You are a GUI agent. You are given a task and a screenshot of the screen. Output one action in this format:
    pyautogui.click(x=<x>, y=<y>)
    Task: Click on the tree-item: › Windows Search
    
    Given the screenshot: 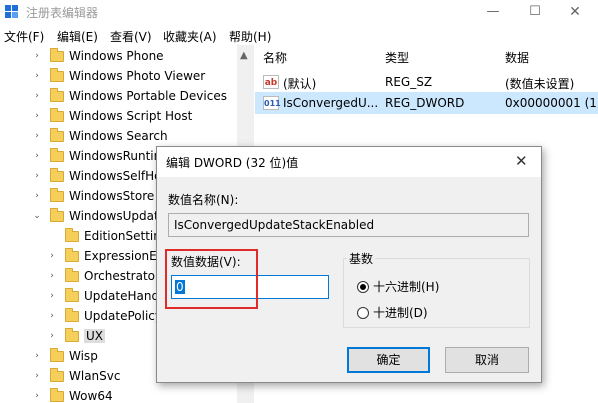 What is the action you would take?
    pyautogui.click(x=100, y=136)
    